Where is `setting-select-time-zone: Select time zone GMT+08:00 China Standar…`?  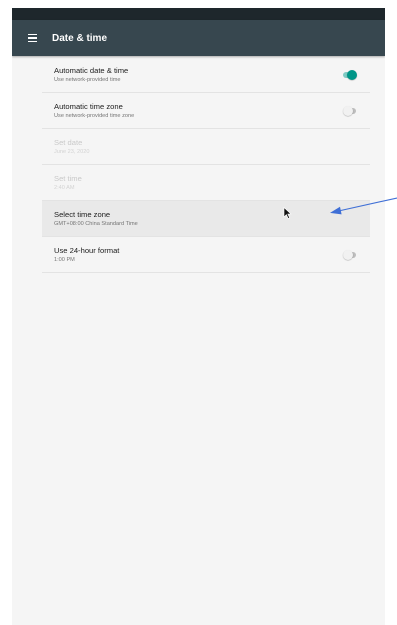 setting-select-time-zone: Select time zone GMT+08:00 China Standar… is located at coordinates (206, 219).